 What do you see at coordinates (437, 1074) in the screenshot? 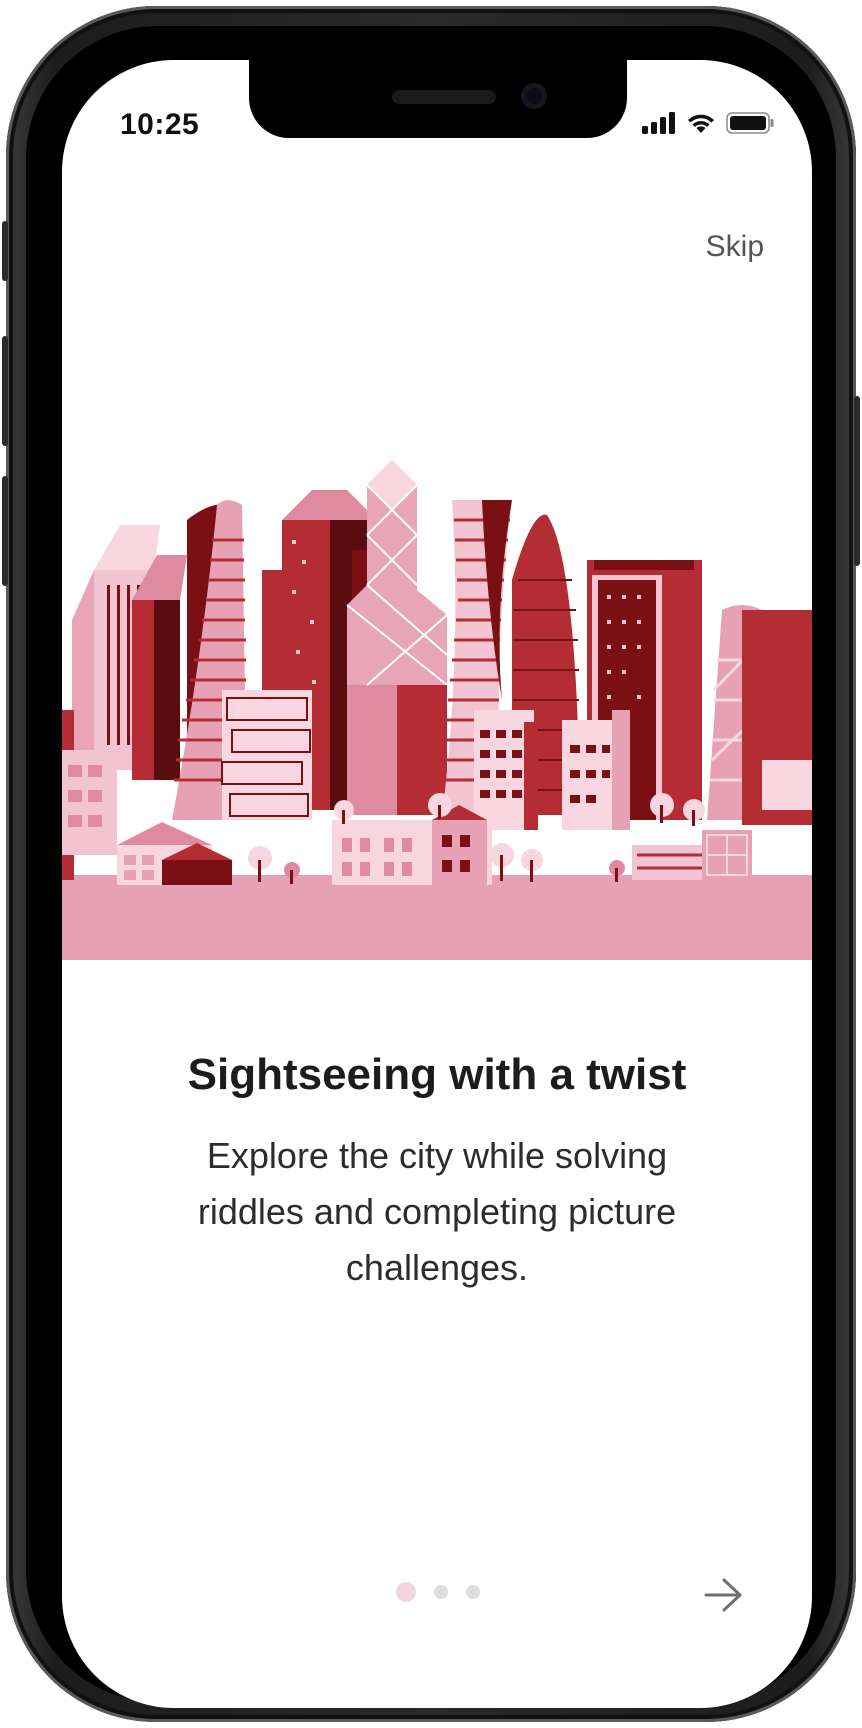
I see `onboarding-title: Sightseeing with a twist` at bounding box center [437, 1074].